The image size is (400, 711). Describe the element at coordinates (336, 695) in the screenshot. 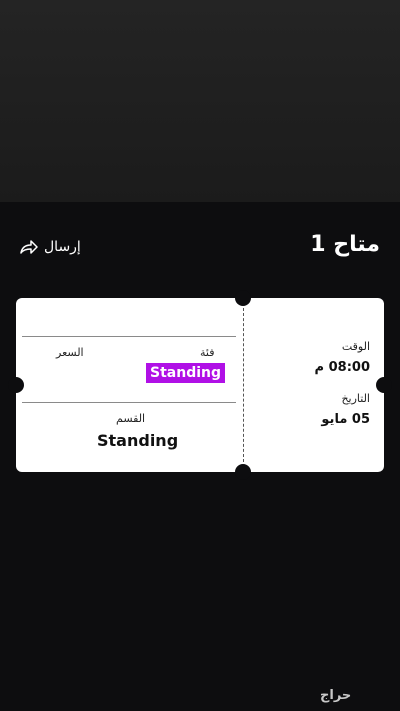

I see `watermark-logo: حراج` at that location.